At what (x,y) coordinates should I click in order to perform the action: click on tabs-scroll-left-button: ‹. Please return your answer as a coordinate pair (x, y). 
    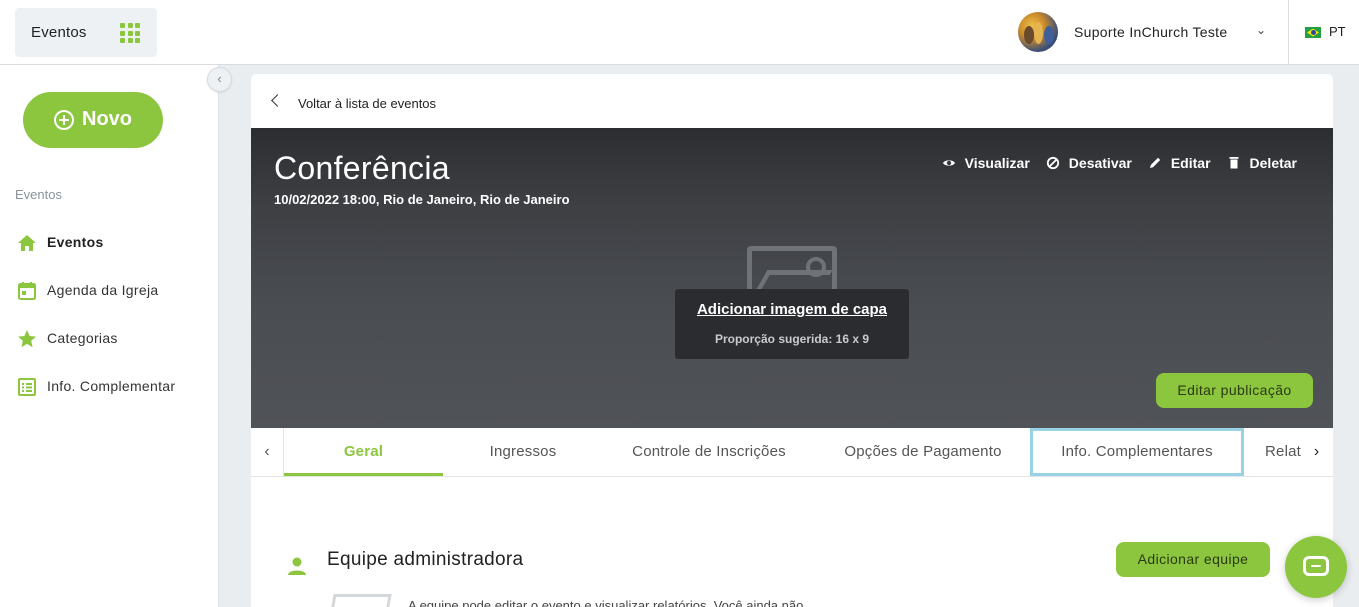
    Looking at the image, I should click on (267, 452).